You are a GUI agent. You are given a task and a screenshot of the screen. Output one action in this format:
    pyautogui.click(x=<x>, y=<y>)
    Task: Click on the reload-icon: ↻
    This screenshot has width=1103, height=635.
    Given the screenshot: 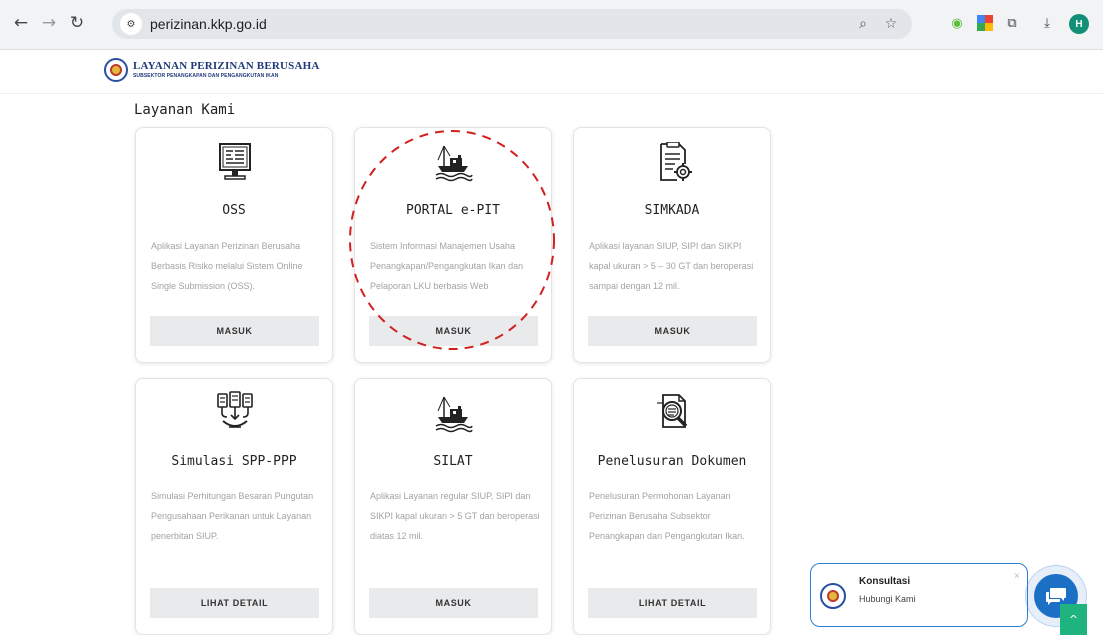 What is the action you would take?
    pyautogui.click(x=77, y=23)
    